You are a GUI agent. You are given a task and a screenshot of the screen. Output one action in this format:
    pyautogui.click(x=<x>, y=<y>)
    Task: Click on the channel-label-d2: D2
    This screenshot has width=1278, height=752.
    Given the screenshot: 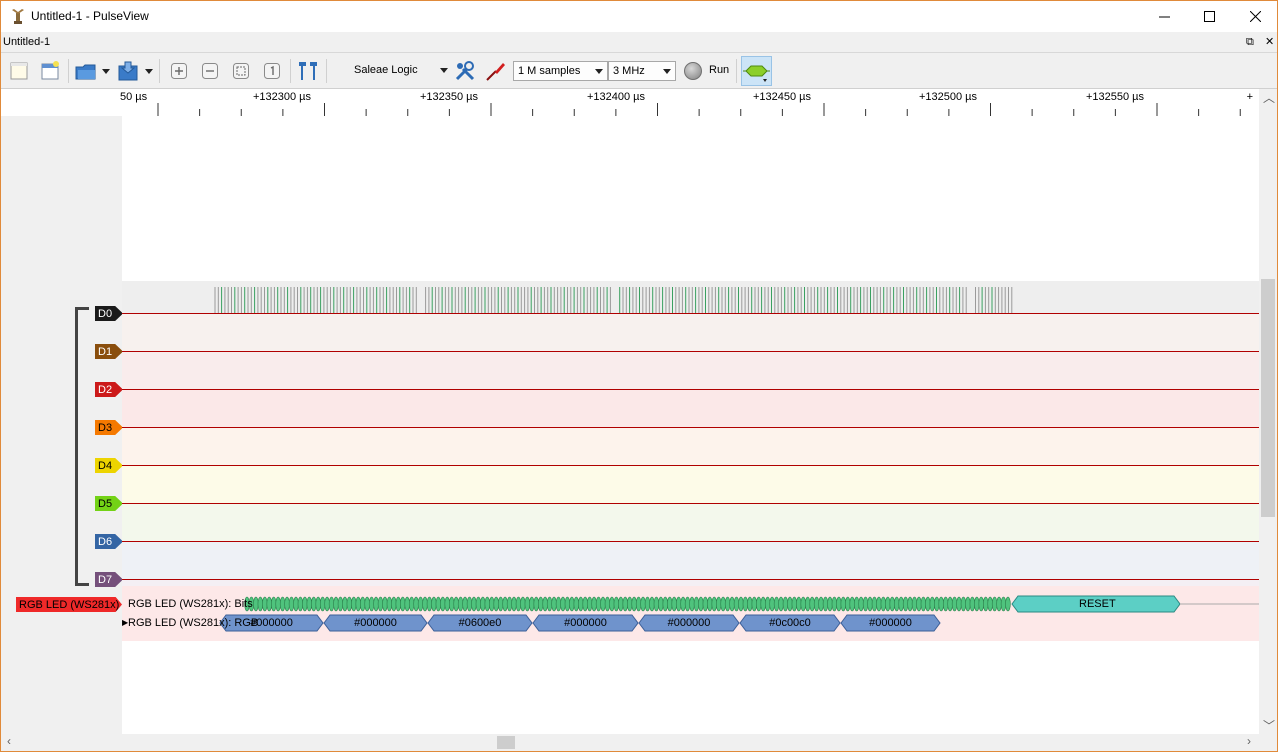 What is the action you would take?
    pyautogui.click(x=109, y=389)
    